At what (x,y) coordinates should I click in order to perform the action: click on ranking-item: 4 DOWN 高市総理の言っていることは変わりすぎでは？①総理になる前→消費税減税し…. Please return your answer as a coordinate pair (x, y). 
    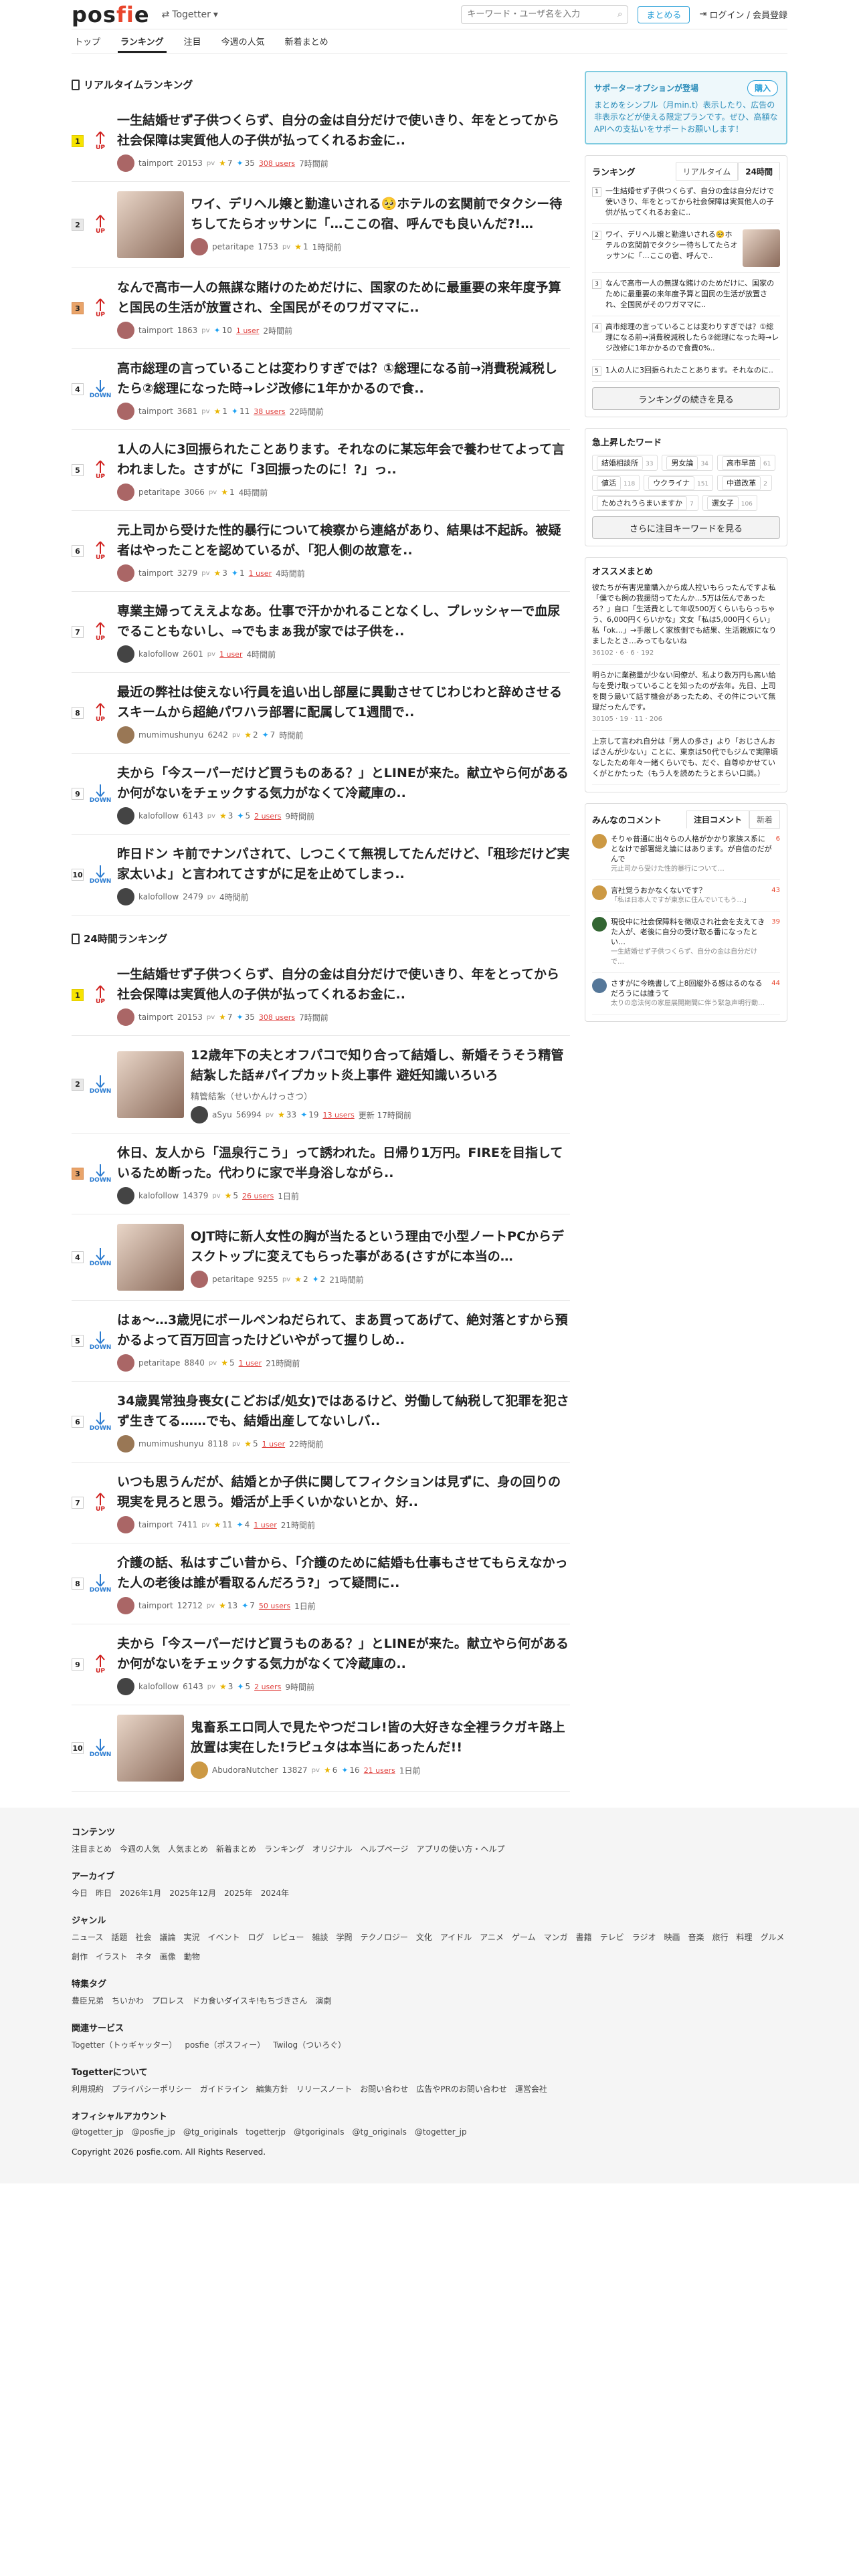
    Looking at the image, I should click on (321, 389).